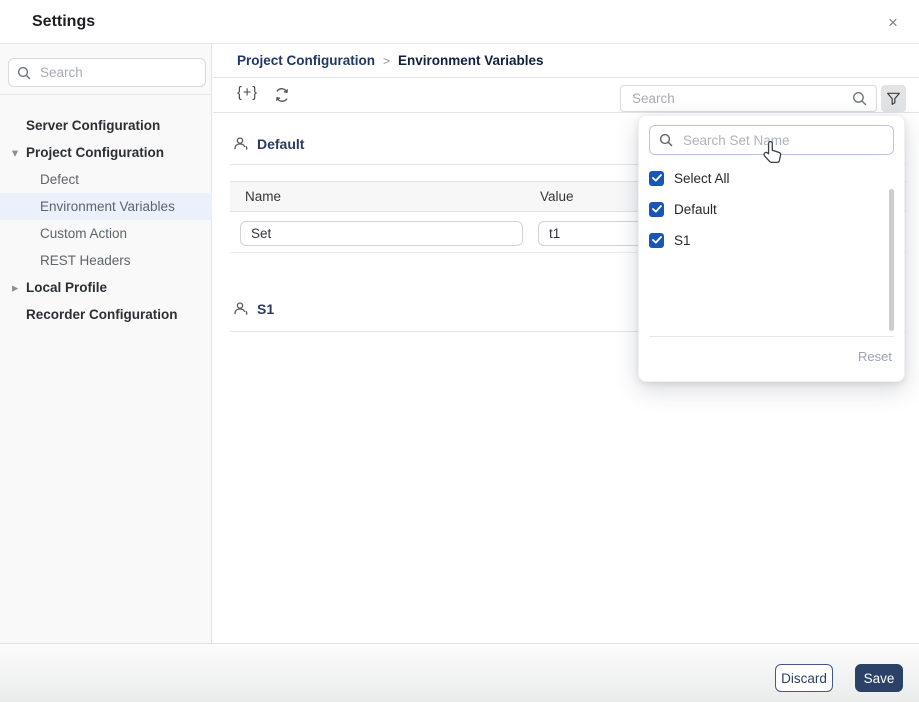  What do you see at coordinates (771, 209) in the screenshot?
I see `filter-option-default: Default` at bounding box center [771, 209].